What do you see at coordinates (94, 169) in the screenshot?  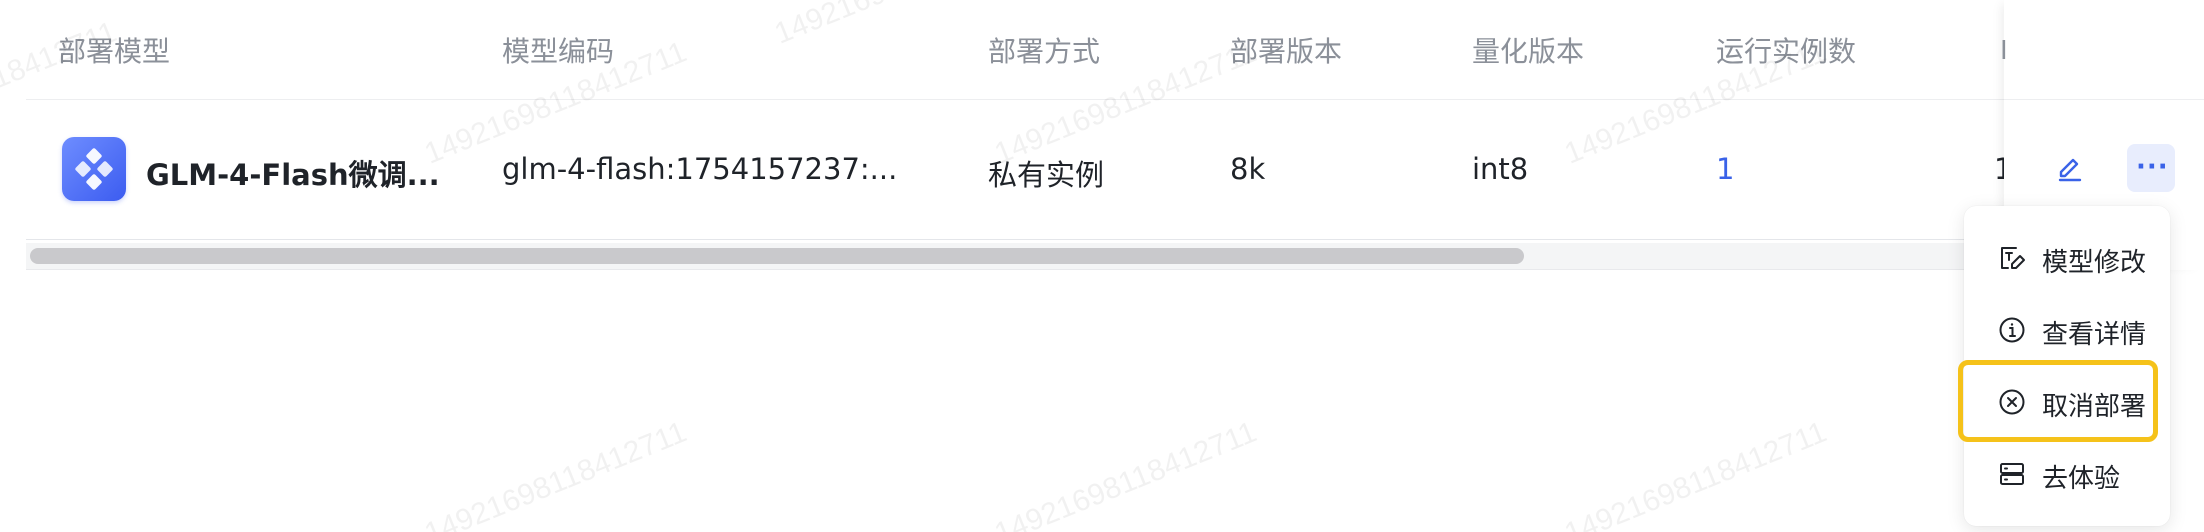 I see `model-icon` at bounding box center [94, 169].